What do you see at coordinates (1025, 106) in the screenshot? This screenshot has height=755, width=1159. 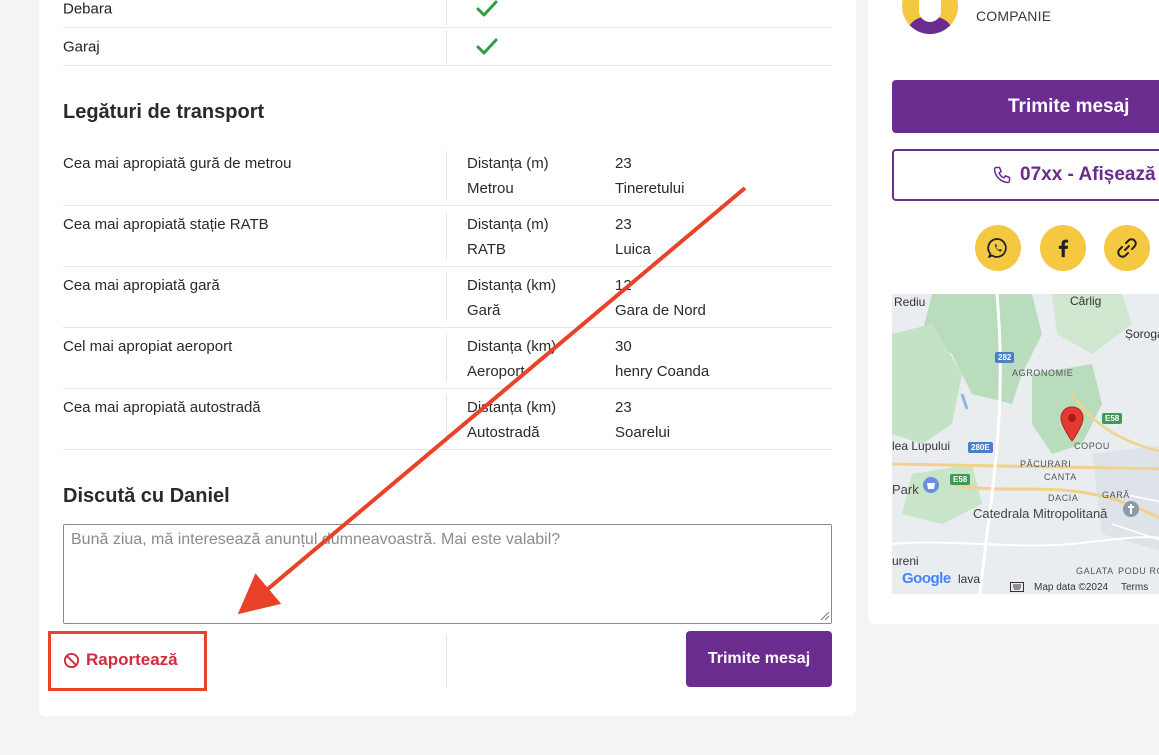 I see `sidebar-send-message-button: Trimite mesaj` at bounding box center [1025, 106].